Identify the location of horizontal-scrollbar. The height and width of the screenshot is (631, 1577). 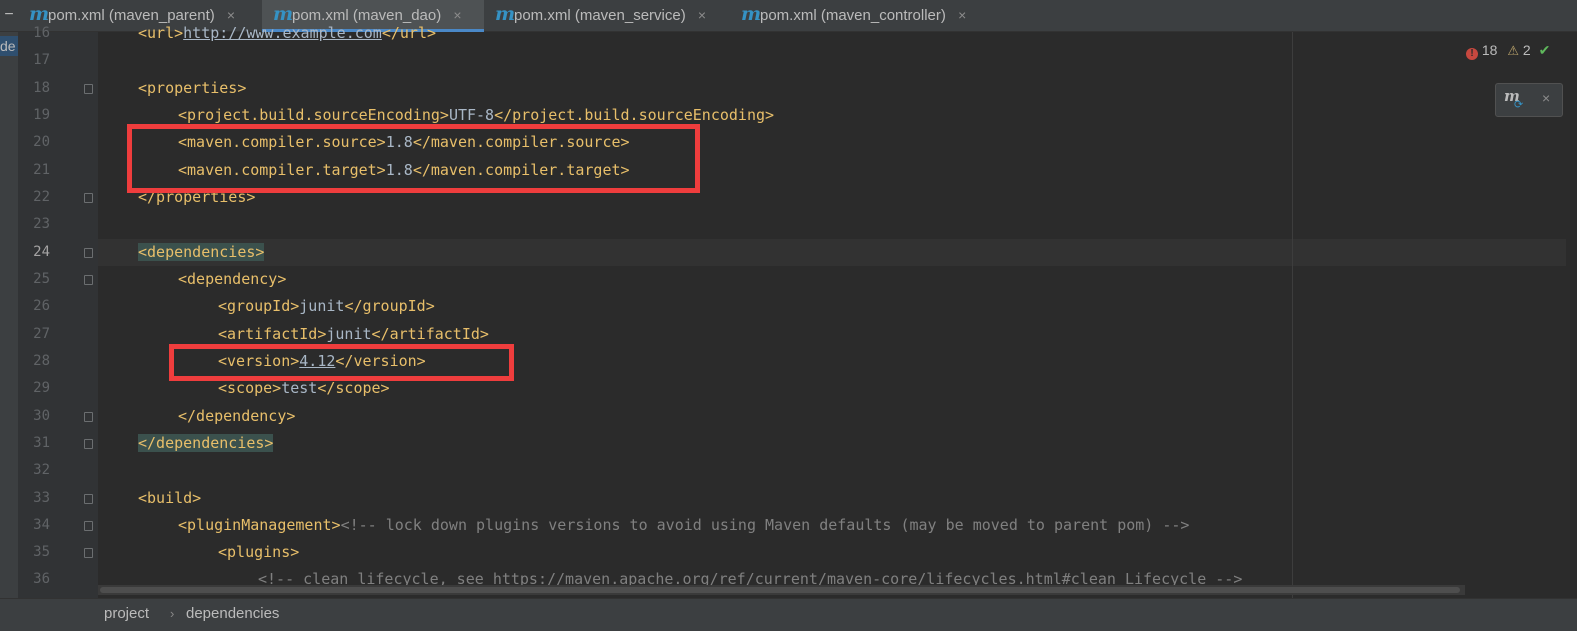
(781, 590).